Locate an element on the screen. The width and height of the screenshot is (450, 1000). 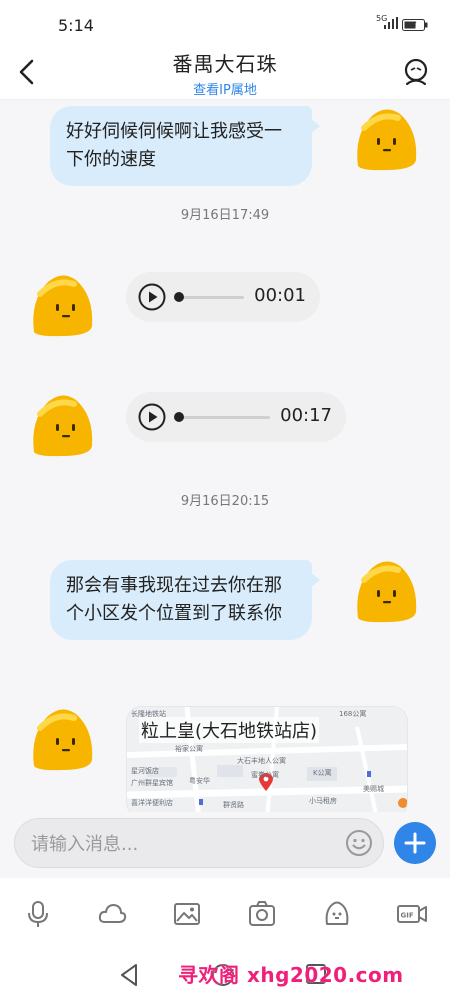
svg-text: GIF is located at coordinates (407, 916).